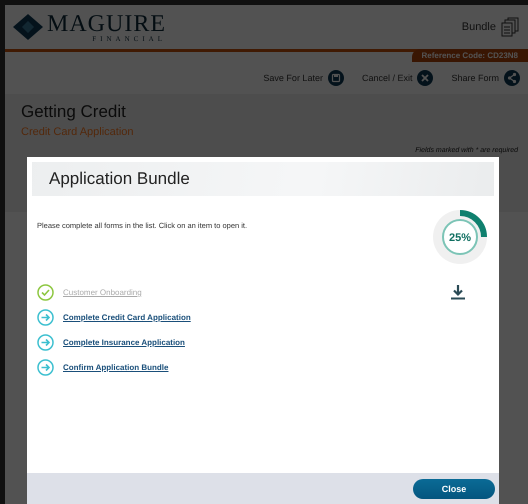 The height and width of the screenshot is (504, 528). What do you see at coordinates (454, 488) in the screenshot?
I see `close-button: Close` at bounding box center [454, 488].